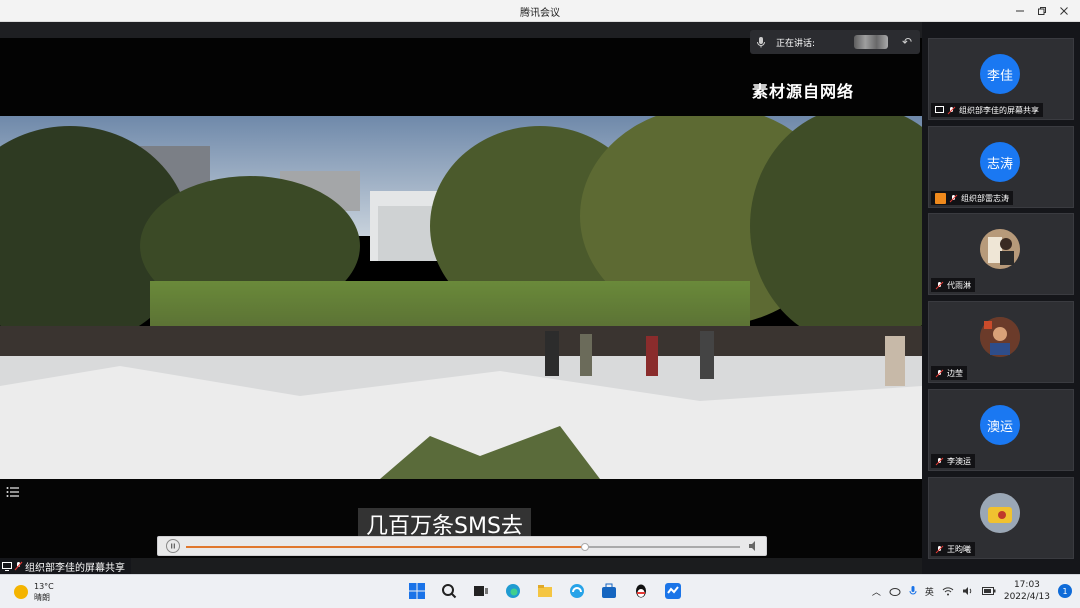 This screenshot has height=608, width=1080. Describe the element at coordinates (540, 13) in the screenshot. I see `window-title: 腾讯会议` at that location.